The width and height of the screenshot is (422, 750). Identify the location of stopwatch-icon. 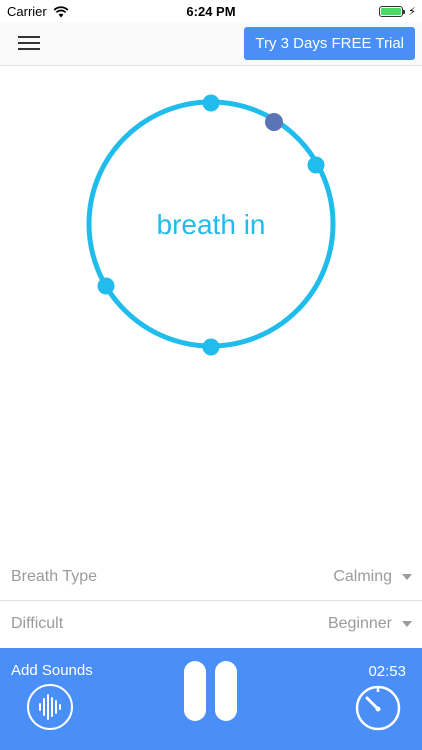
(378, 708).